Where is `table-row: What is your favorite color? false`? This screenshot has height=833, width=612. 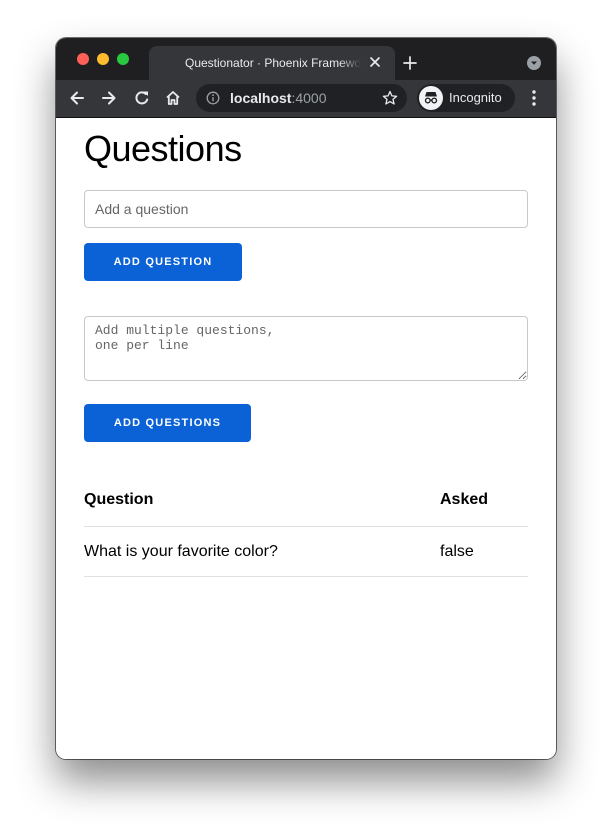 table-row: What is your favorite color? false is located at coordinates (306, 551).